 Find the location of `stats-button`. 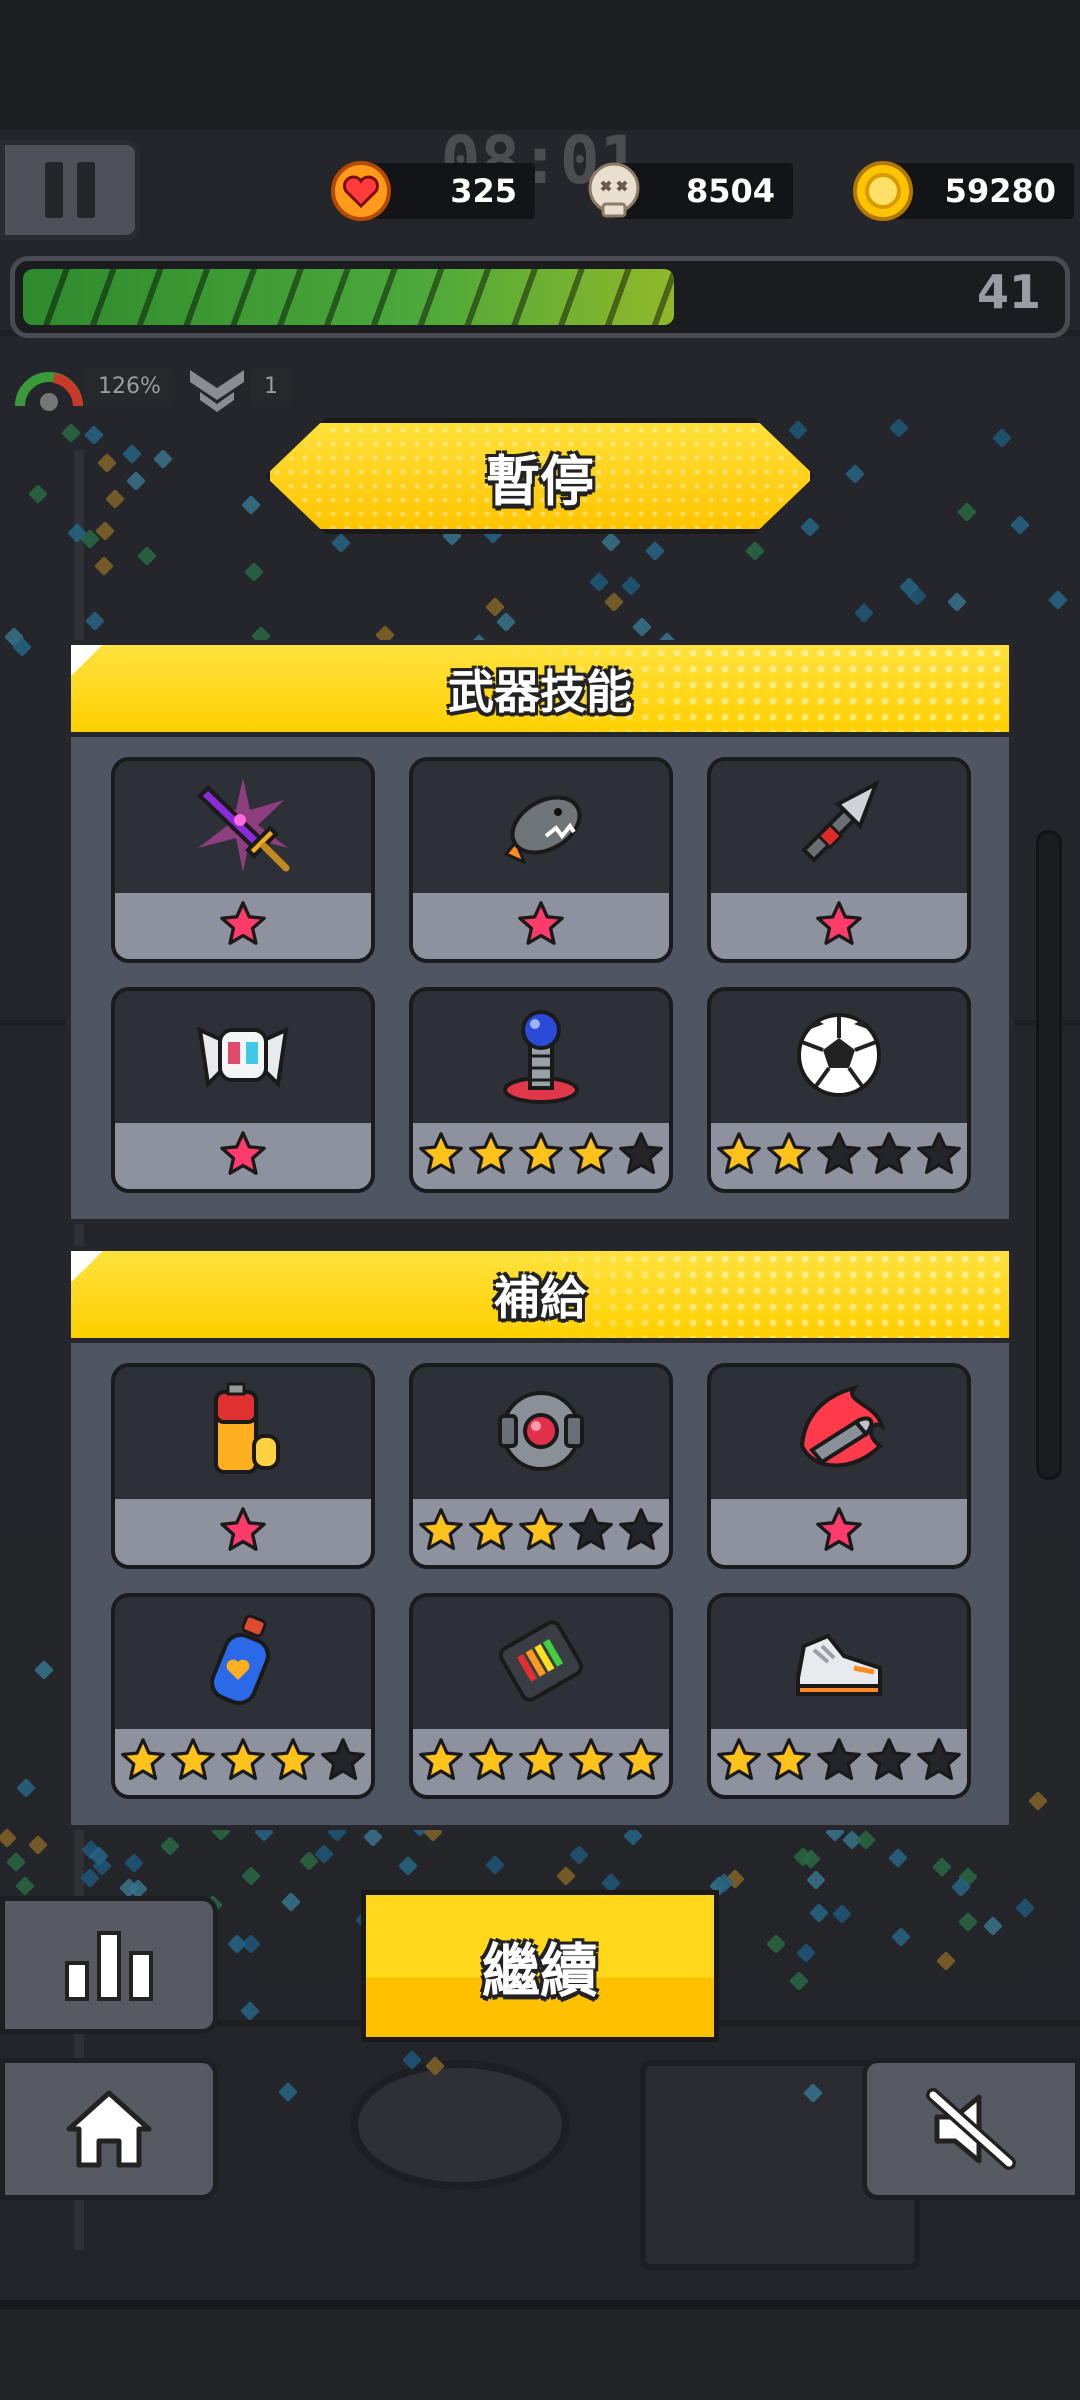

stats-button is located at coordinates (109, 1965).